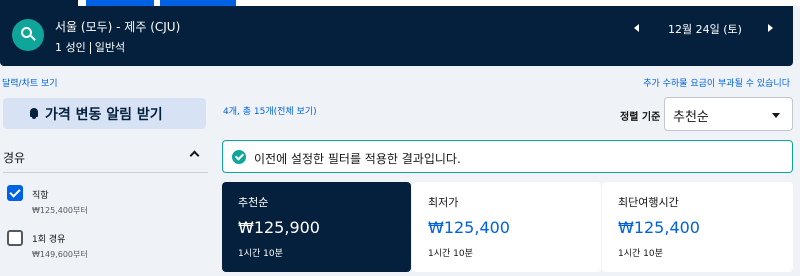  Describe the element at coordinates (40, 196) in the screenshot. I see `stop-option-direct-label: 직항` at that location.